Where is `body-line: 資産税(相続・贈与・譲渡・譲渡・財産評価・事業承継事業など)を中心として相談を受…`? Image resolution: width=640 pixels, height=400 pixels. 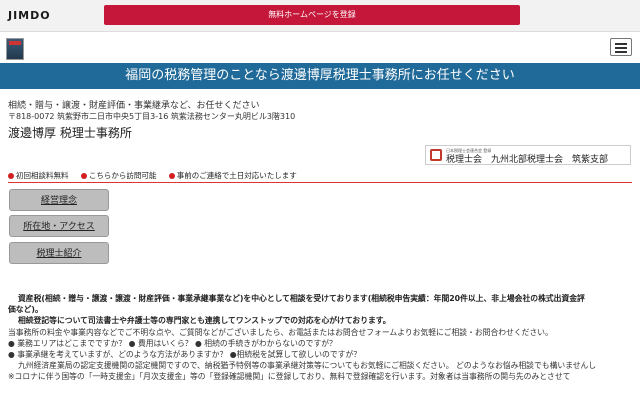
body-line: 資産税(相続・贈与・譲渡・譲渡・財産評価・事業承継事業など)を中心として相談を受… is located at coordinates (301, 298).